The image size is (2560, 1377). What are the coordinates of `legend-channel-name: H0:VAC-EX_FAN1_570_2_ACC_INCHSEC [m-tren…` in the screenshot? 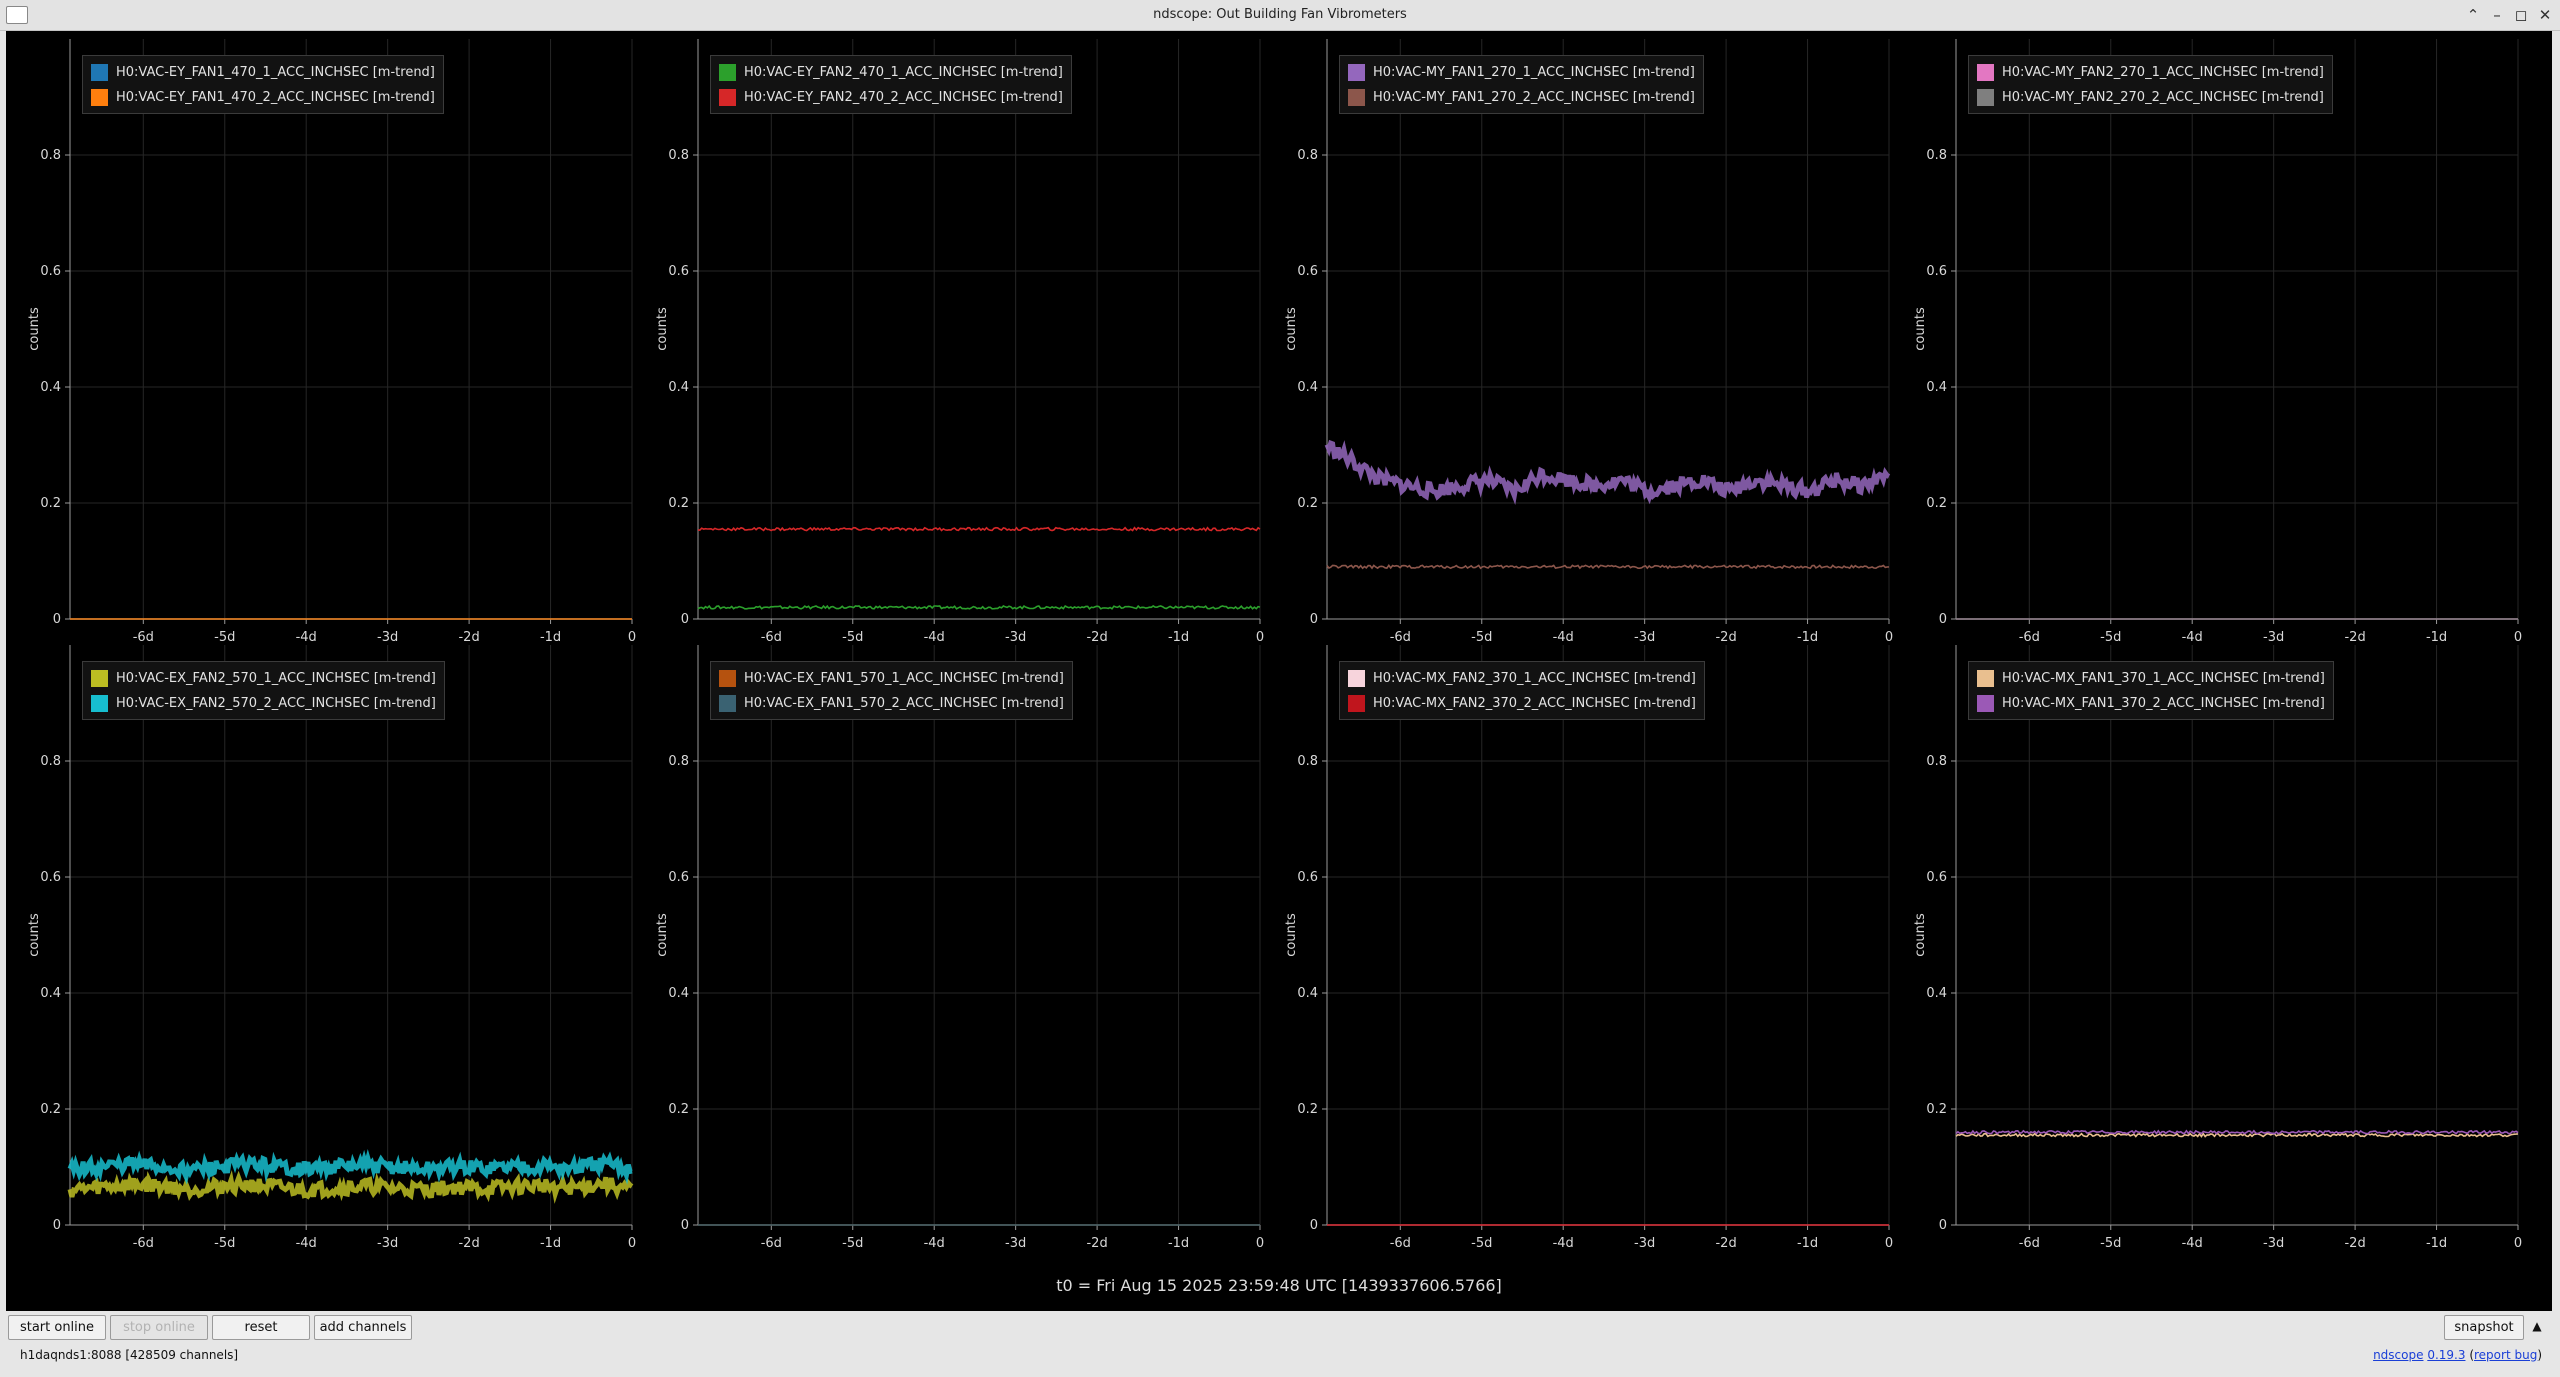 It's located at (904, 703).